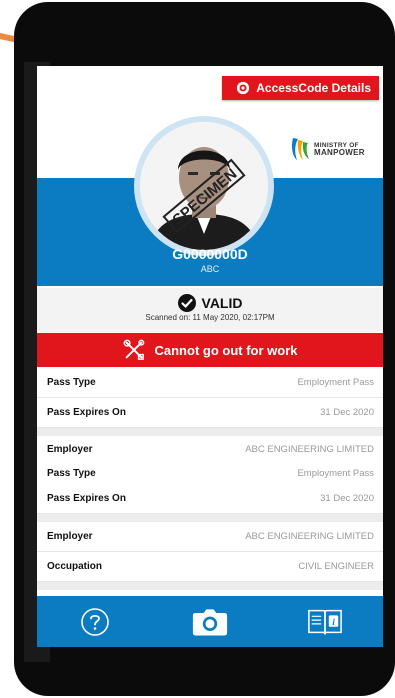  What do you see at coordinates (336, 566) in the screenshot?
I see `detail-value: CIVIL ENGINEER` at bounding box center [336, 566].